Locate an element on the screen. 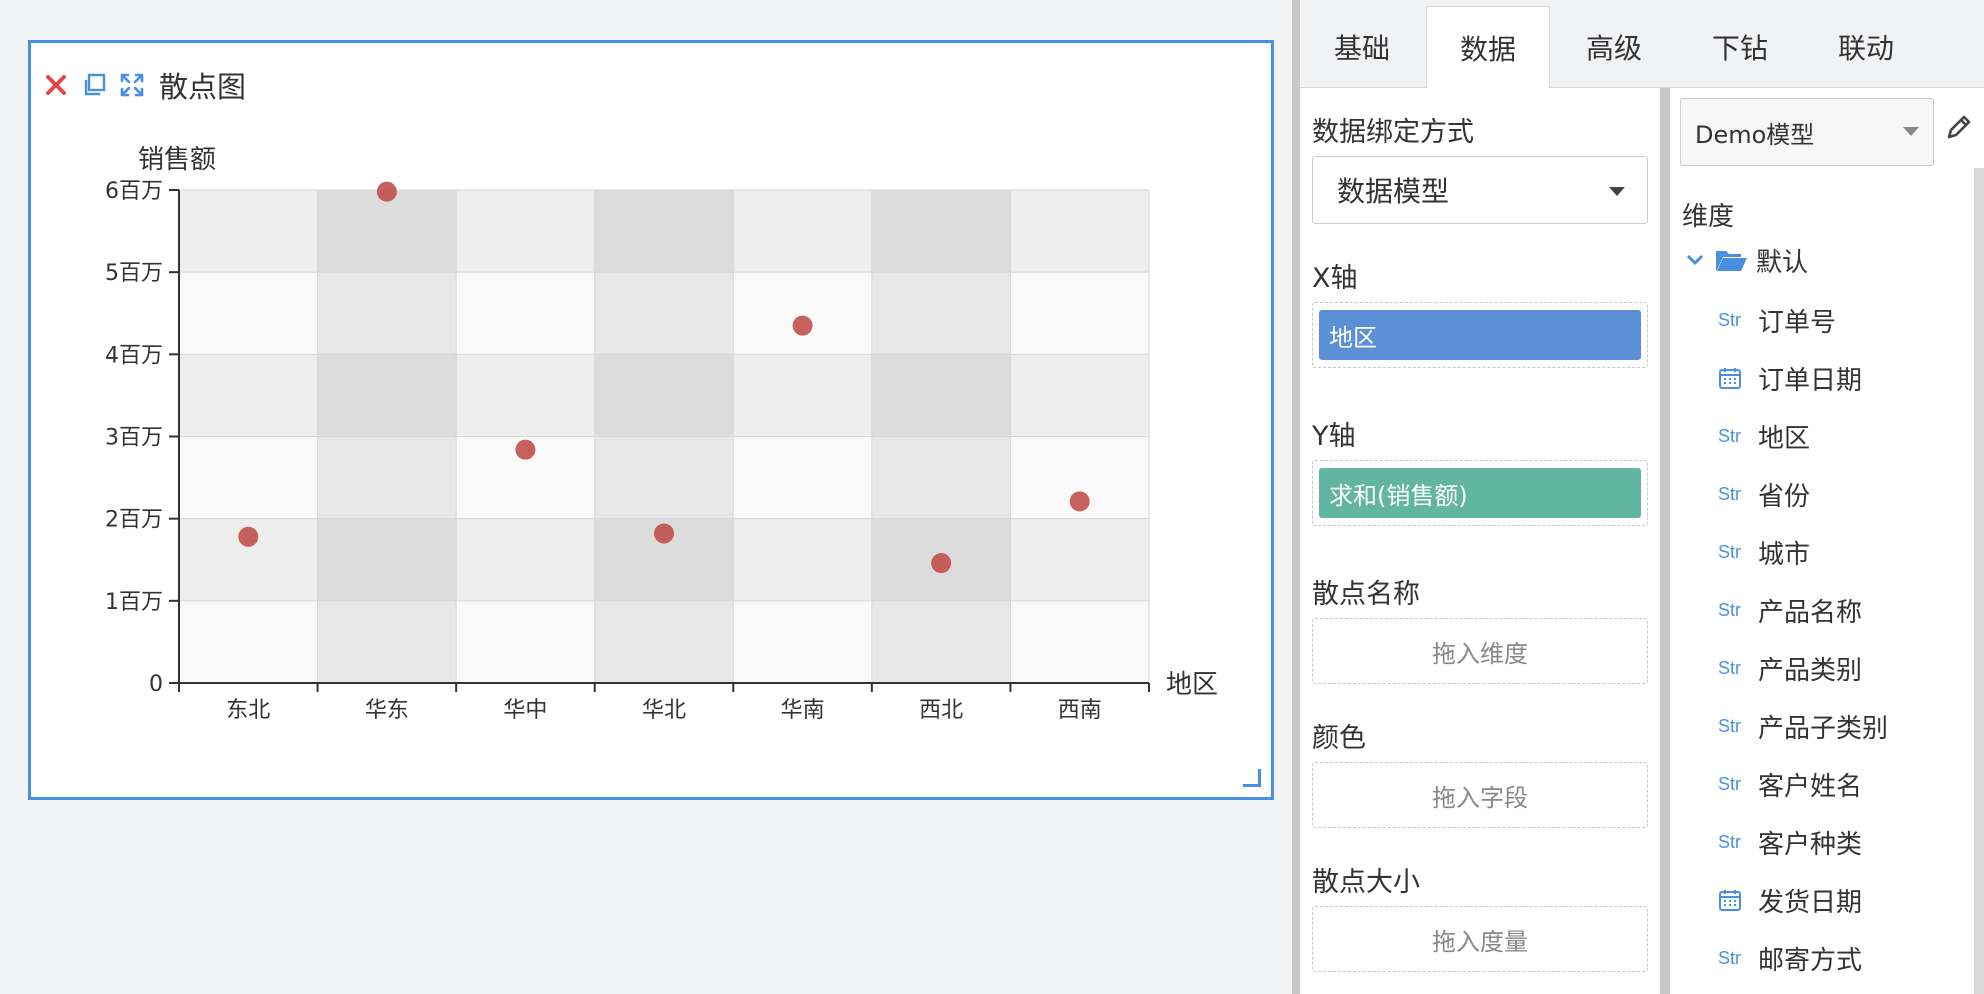 This screenshot has width=1984, height=994. x-axis-label: X轴 is located at coordinates (1335, 278).